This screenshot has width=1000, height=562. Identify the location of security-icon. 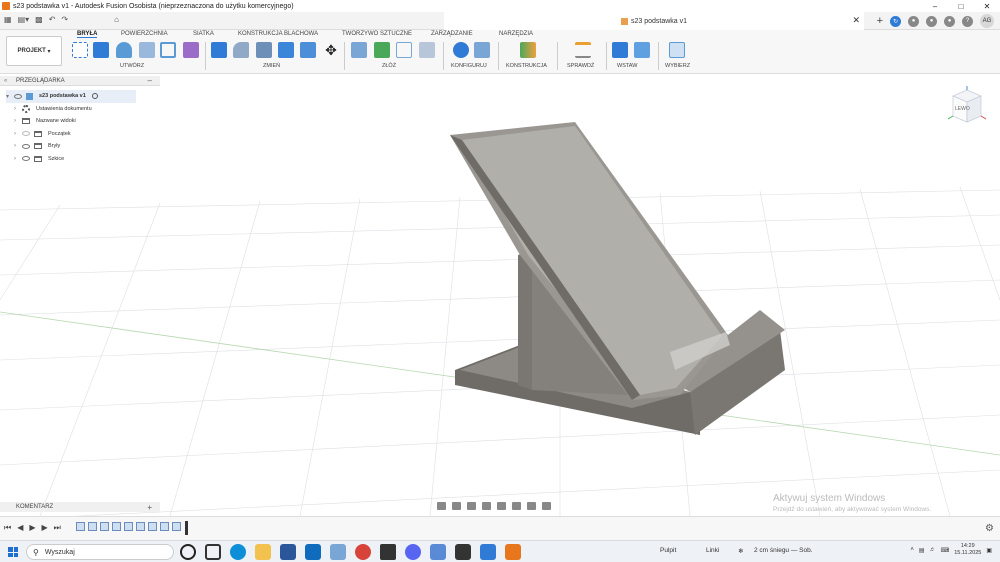
(388, 552).